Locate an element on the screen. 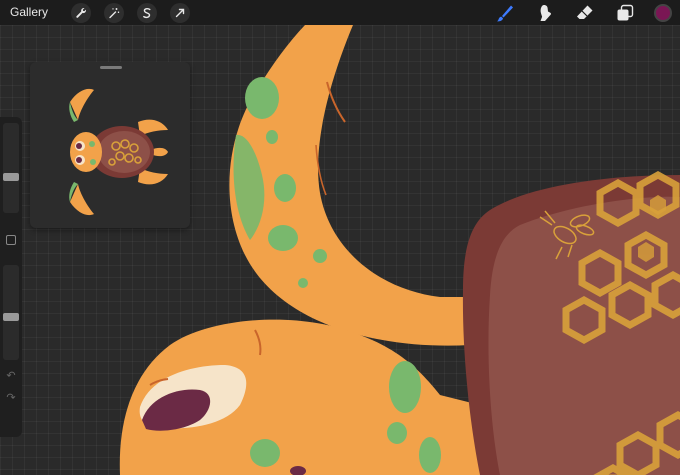  magic-wand-icon is located at coordinates (114, 12).